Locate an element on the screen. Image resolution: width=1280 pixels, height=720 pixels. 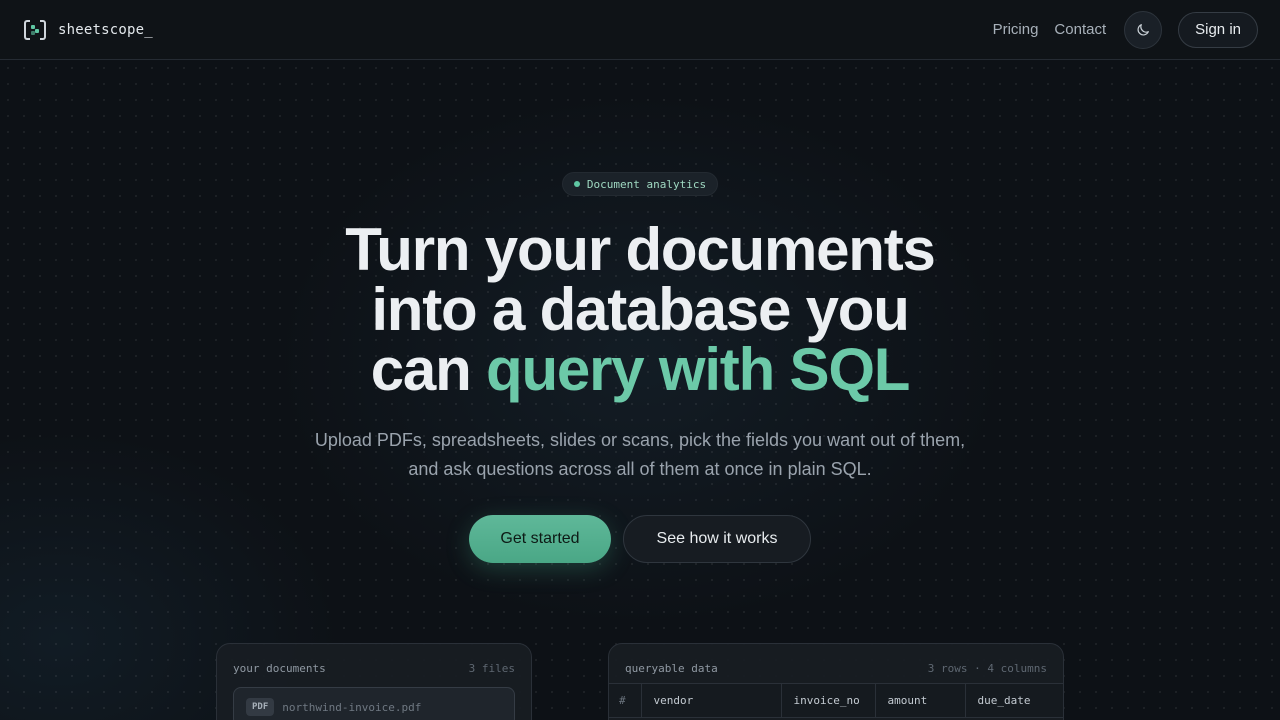
documents-panel-header: your documents 3 files is located at coordinates (374, 659).